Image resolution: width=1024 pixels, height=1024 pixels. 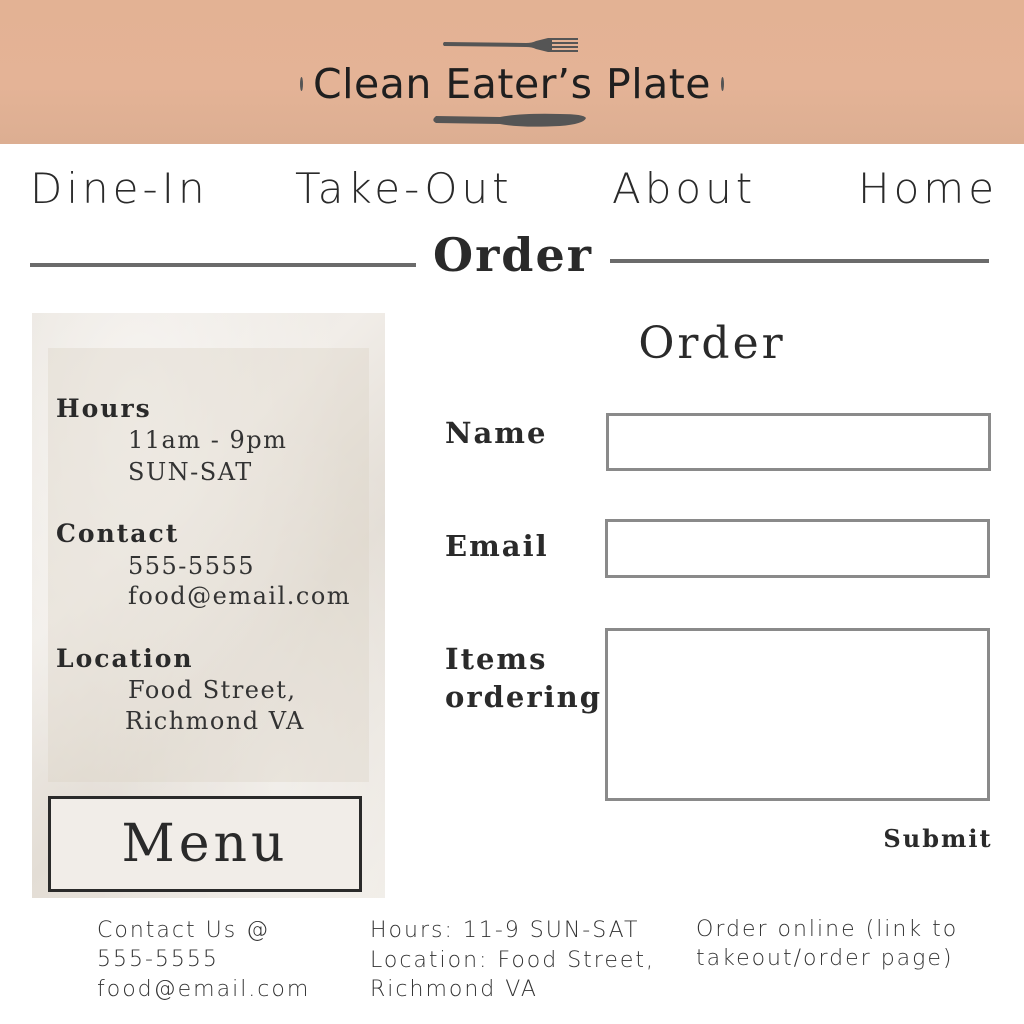 I want to click on form-title: Order, so click(x=712, y=343).